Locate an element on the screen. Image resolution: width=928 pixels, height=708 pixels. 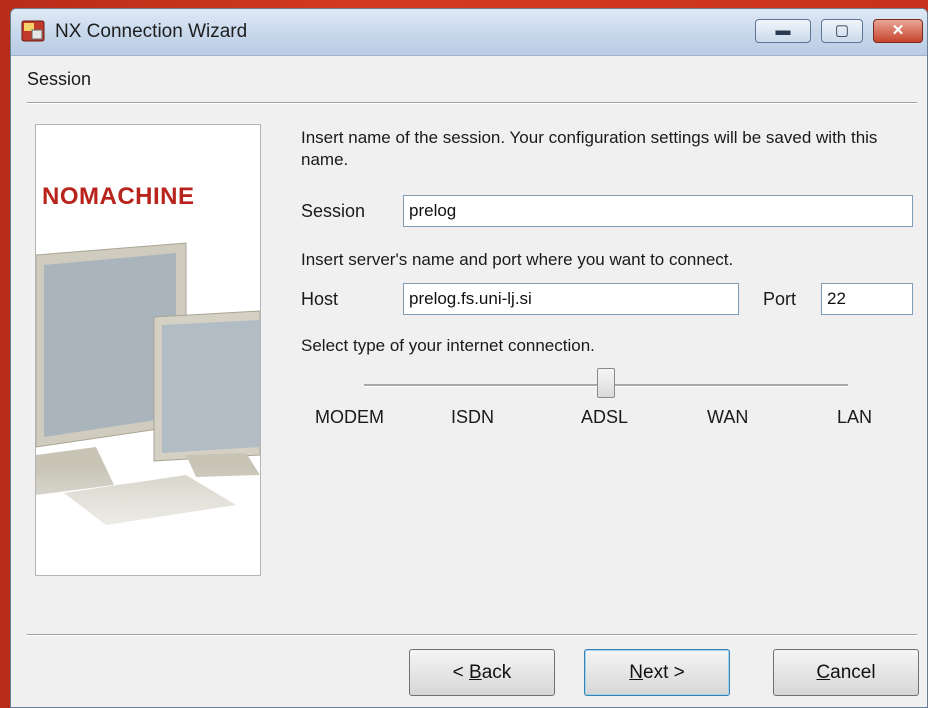
title-bar: NX Connection Wizard ▬ ▢ ✕ is located at coordinates (469, 32).